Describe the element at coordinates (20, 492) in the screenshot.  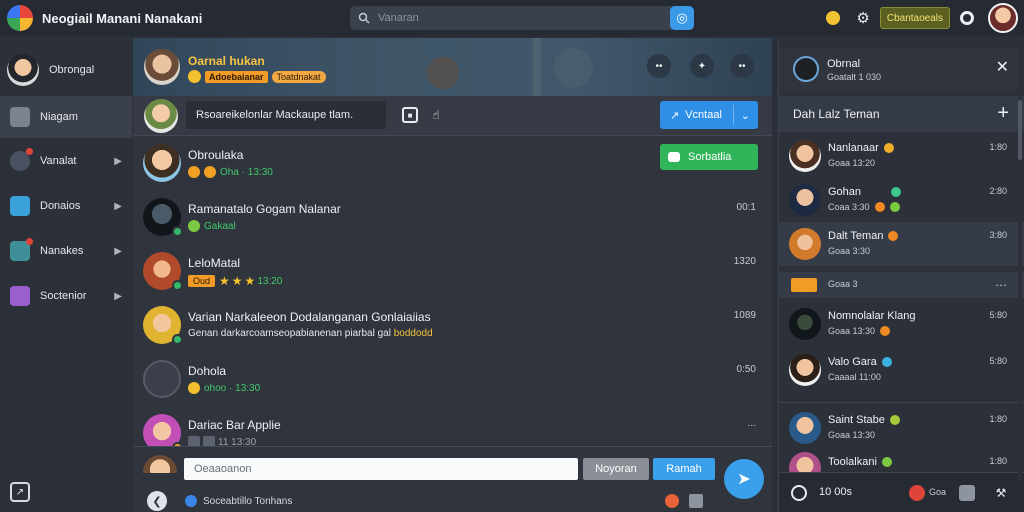
I see `share-icon: ↗` at that location.